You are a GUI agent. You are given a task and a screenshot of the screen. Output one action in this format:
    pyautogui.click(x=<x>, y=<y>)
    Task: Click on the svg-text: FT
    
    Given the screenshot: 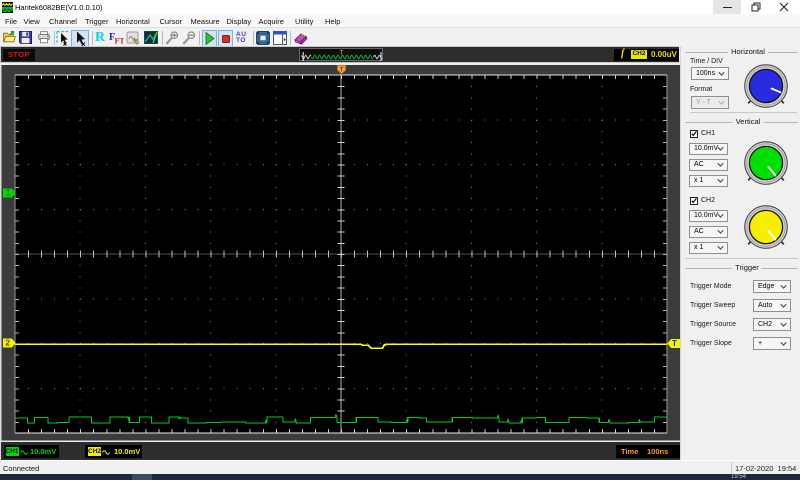 What is the action you would take?
    pyautogui.click(x=120, y=41)
    